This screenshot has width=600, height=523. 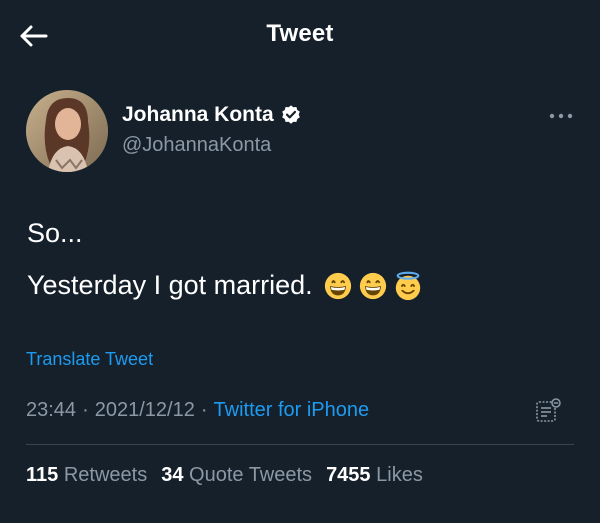 I want to click on verified-badge-icon, so click(x=290, y=114).